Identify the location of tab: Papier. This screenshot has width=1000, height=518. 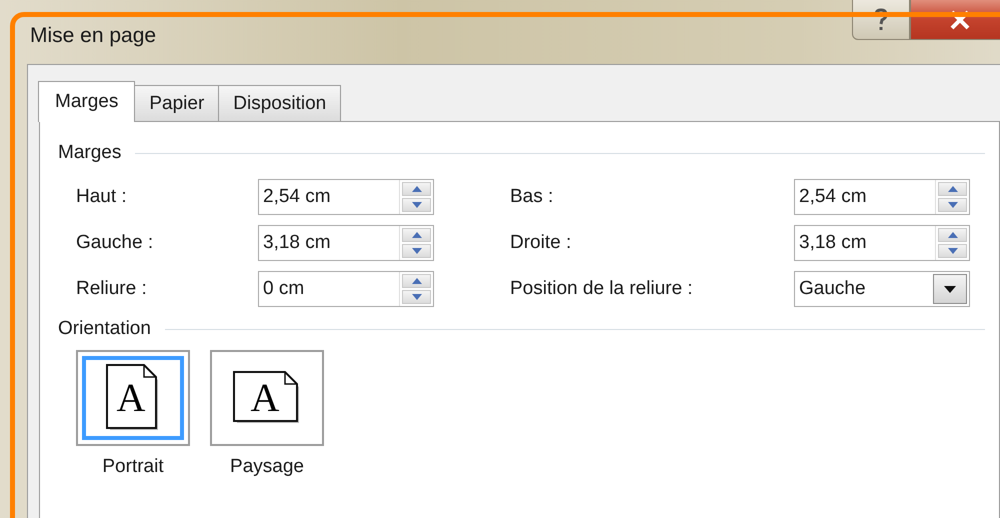
(177, 103).